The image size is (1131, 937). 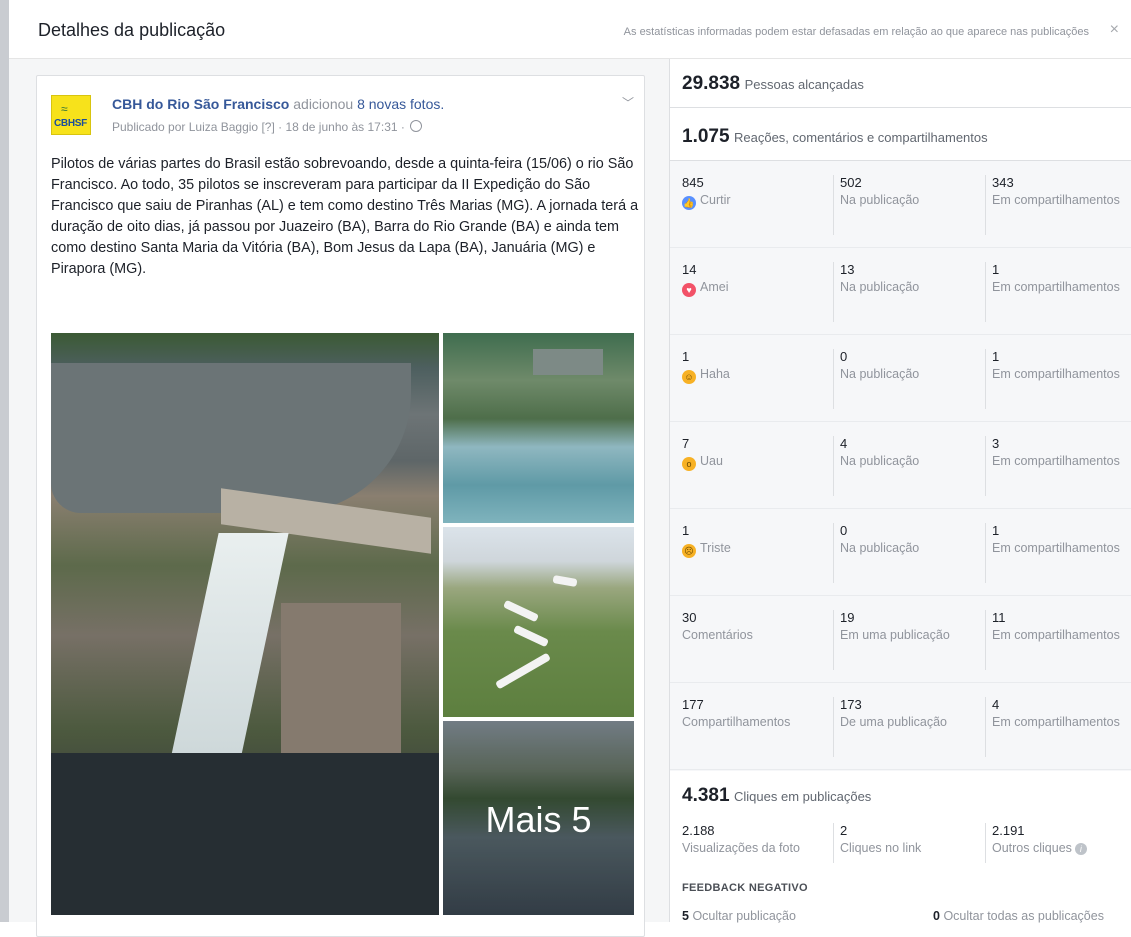 I want to click on logo-wave-icon: ≈, so click(x=64, y=109).